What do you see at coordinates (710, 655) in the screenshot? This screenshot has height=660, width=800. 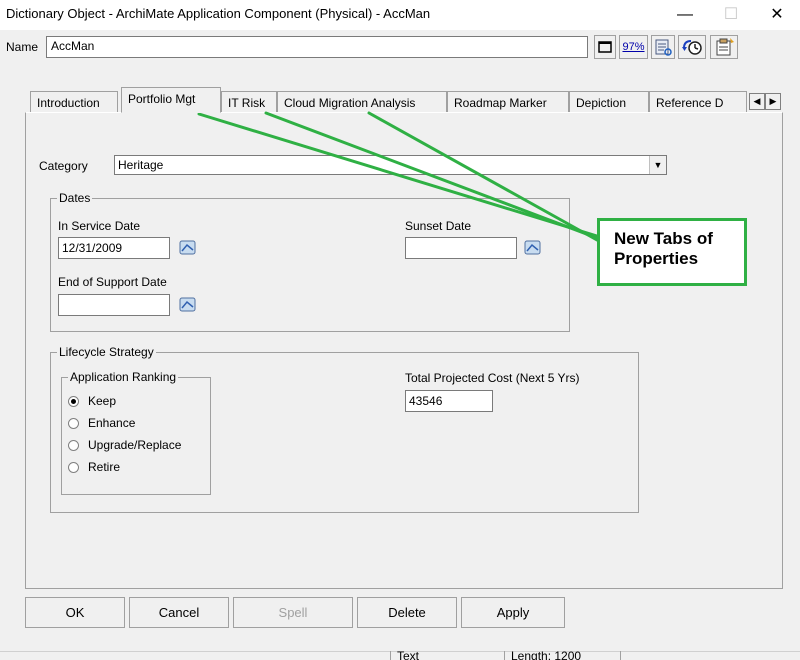 I see `status-extra` at bounding box center [710, 655].